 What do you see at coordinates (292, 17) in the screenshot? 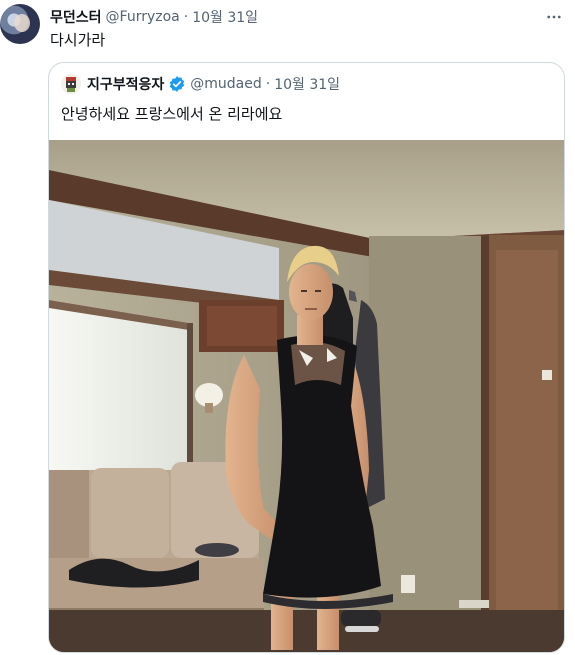
I see `tweet-header: 무던스터 @Furryzoa · 10월 31일` at bounding box center [292, 17].